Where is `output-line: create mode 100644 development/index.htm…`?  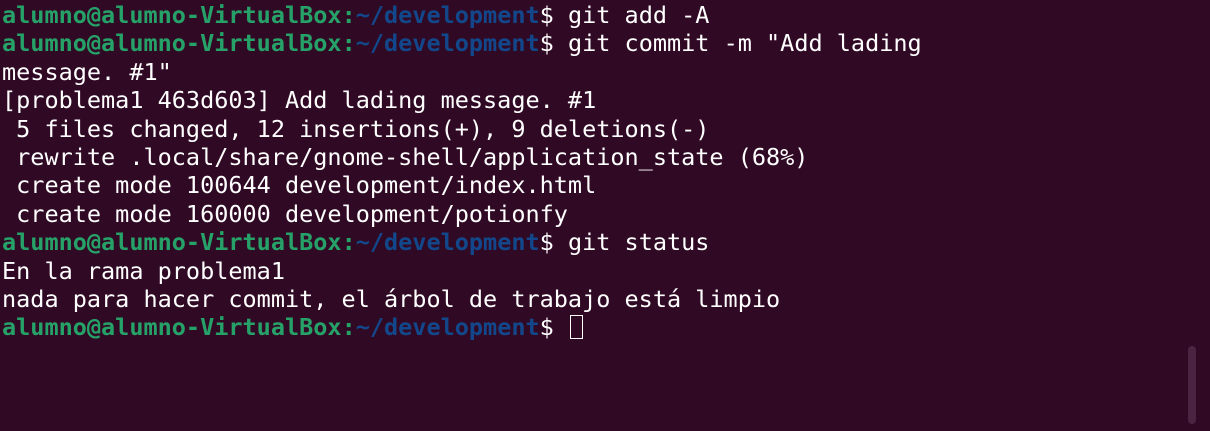
output-line: create mode 100644 development/index.htm… is located at coordinates (299, 185).